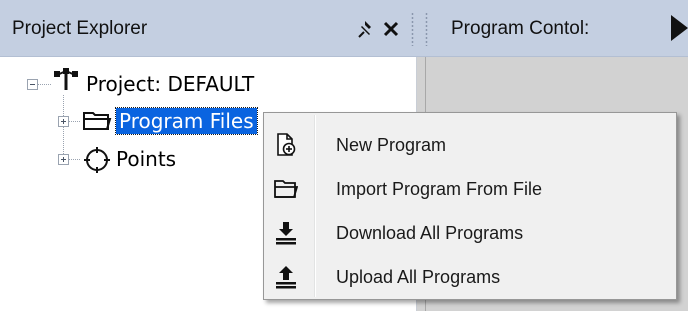  I want to click on close-icon, so click(391, 28).